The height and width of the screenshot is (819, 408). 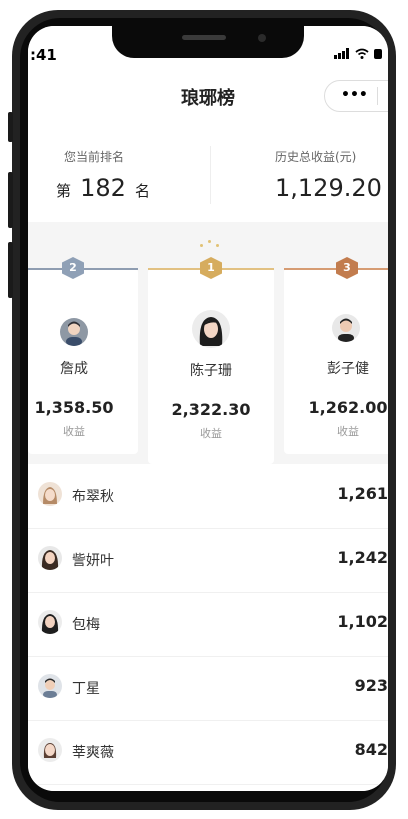 I want to click on status-time: :41, so click(x=43, y=55).